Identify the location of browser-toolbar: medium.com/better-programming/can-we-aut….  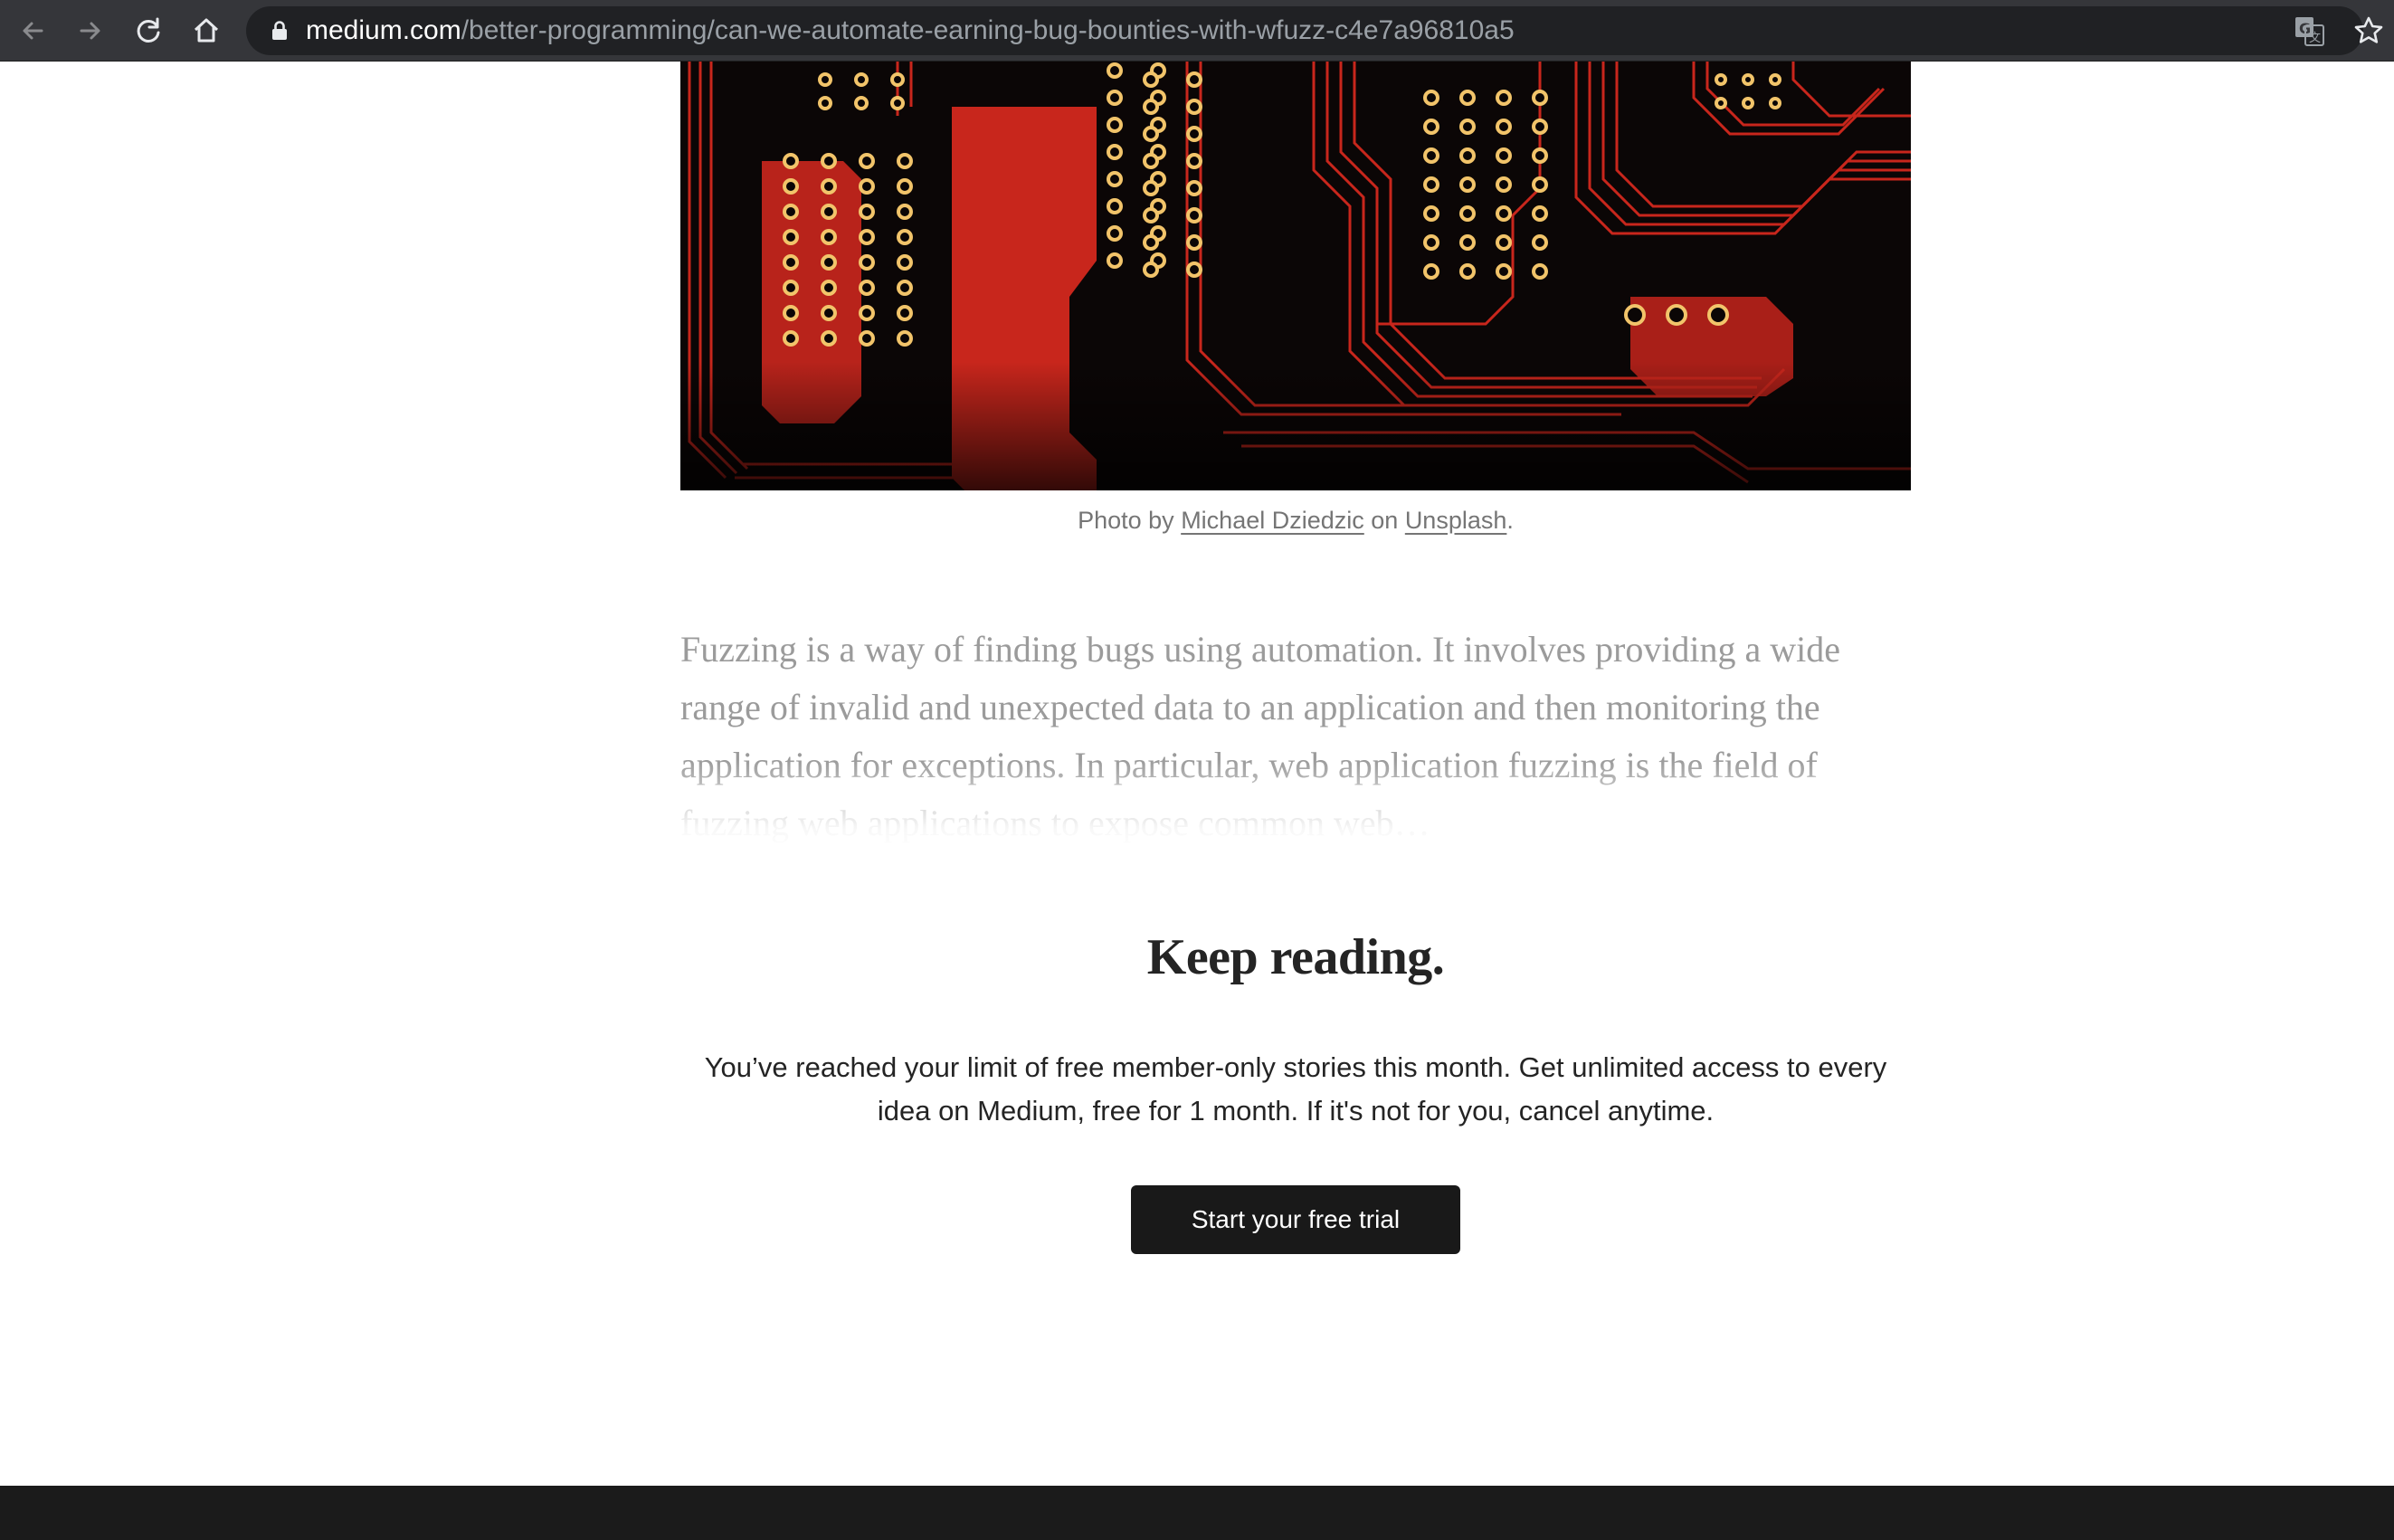
(1197, 31).